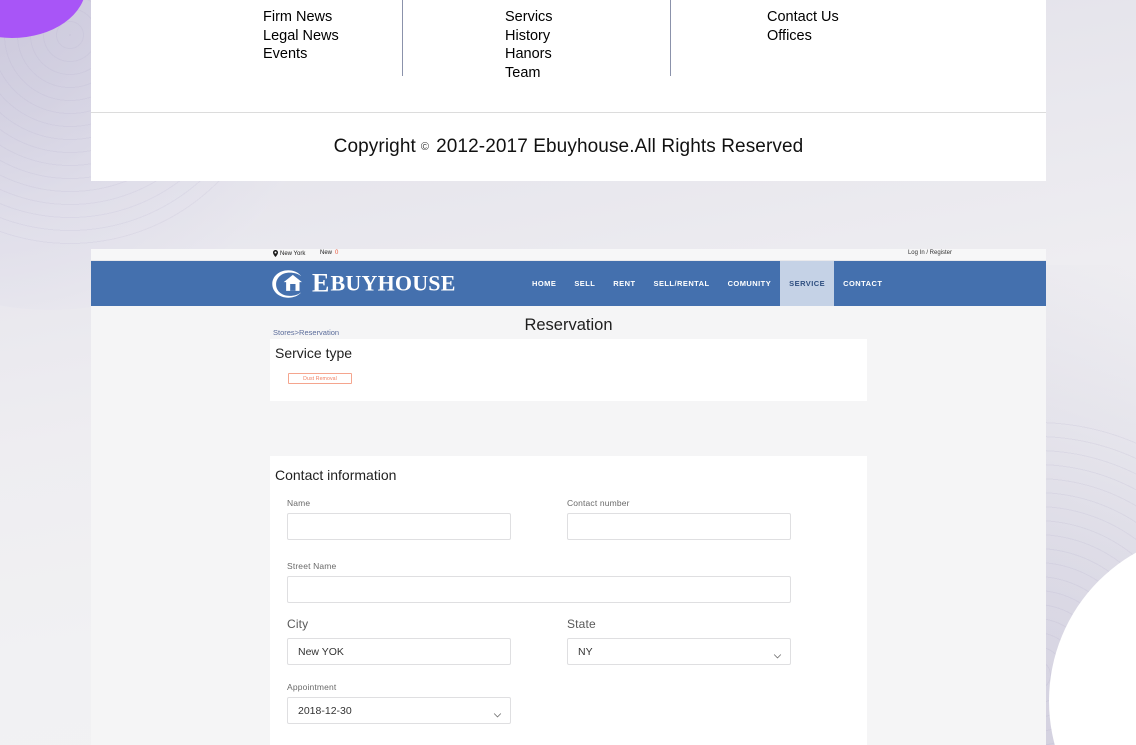 This screenshot has height=745, width=1136. Describe the element at coordinates (299, 503) in the screenshot. I see `field-label-name: Name` at that location.